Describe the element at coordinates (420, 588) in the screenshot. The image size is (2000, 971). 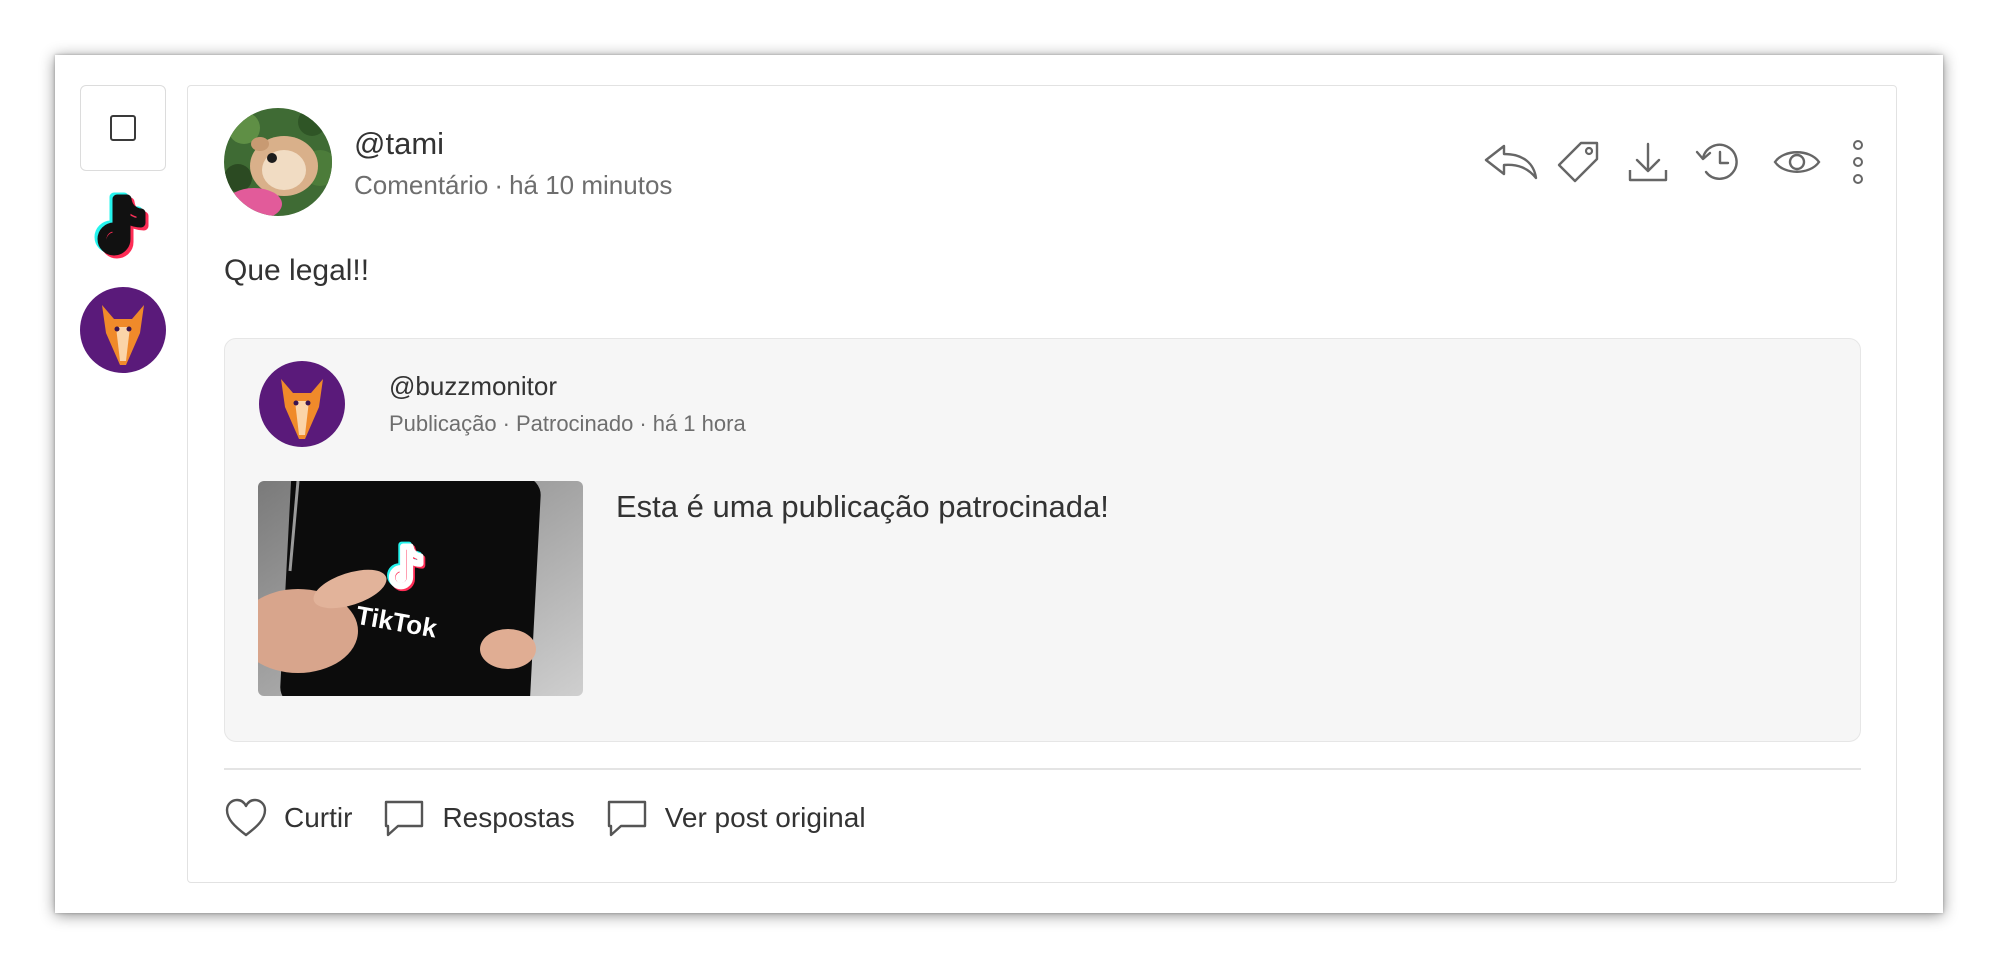
I see `embedded-post-image: TikTok` at that location.